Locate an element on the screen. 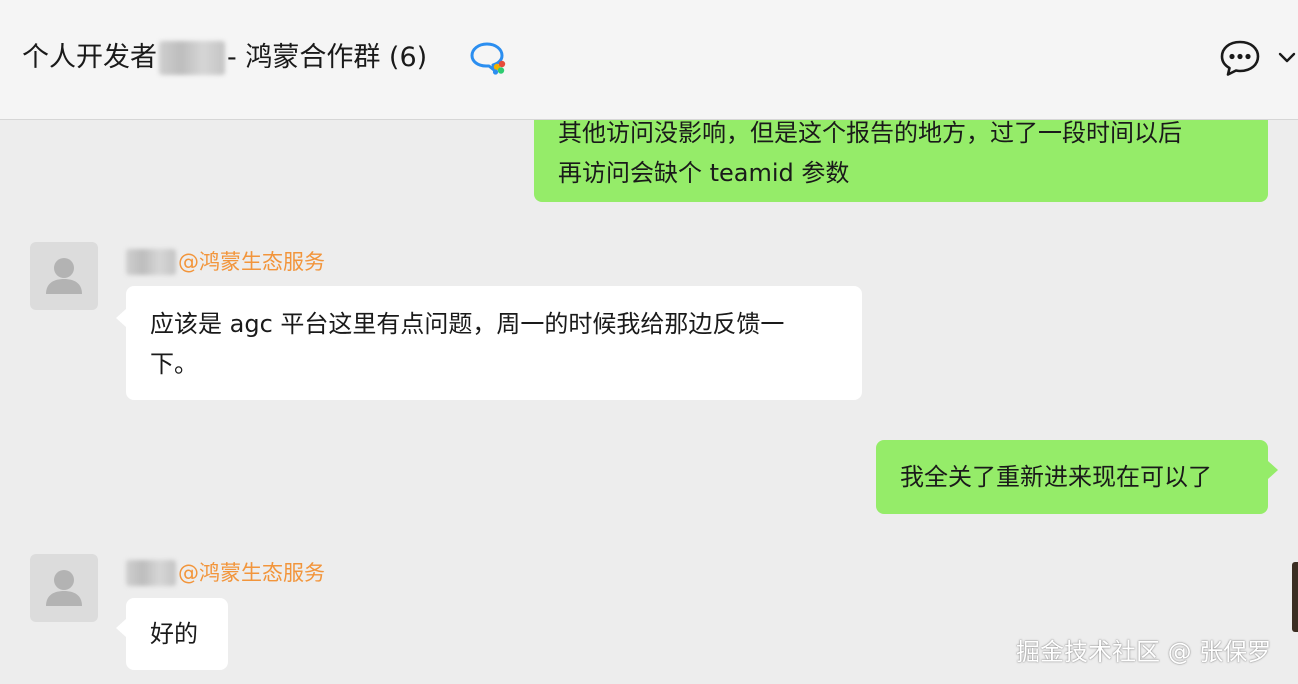 Image resolution: width=1298 pixels, height=684 pixels. message-line: 其他访问没影响，但是这个报告的地方，过了一段时间以后 is located at coordinates (870, 133).